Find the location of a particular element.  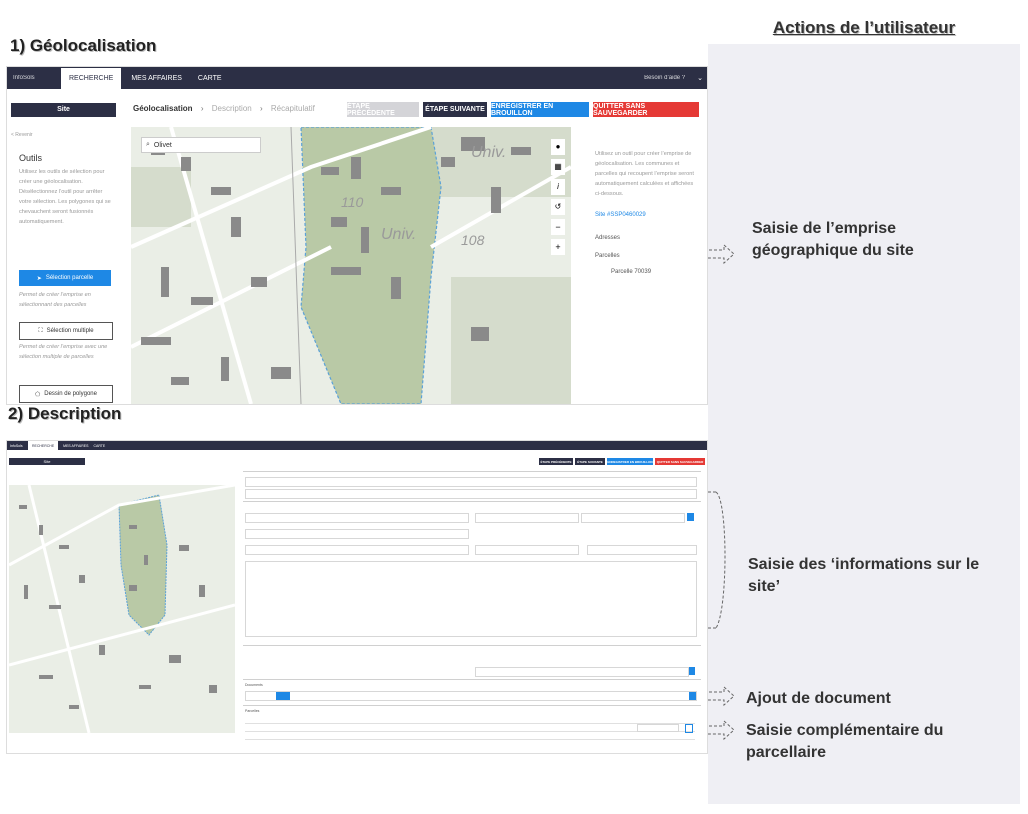

add-commune-button is located at coordinates (692, 671).